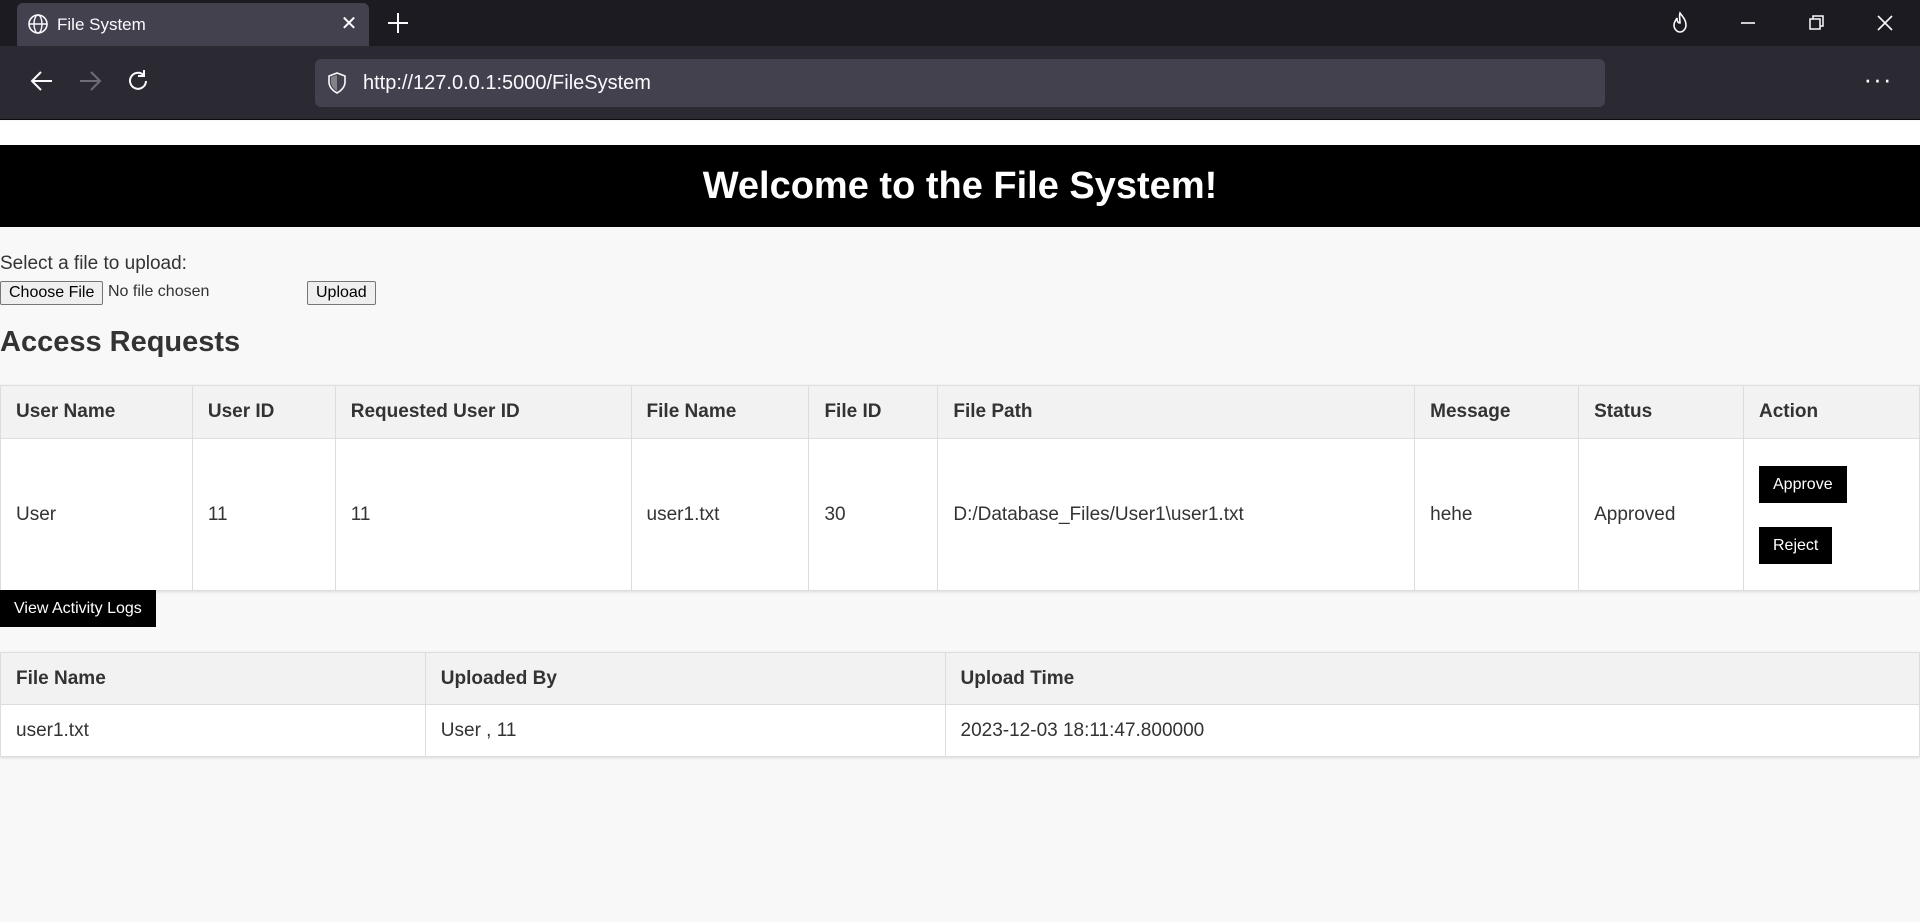 The image size is (1920, 922). What do you see at coordinates (90, 81) in the screenshot?
I see `forward-arrow-icon` at bounding box center [90, 81].